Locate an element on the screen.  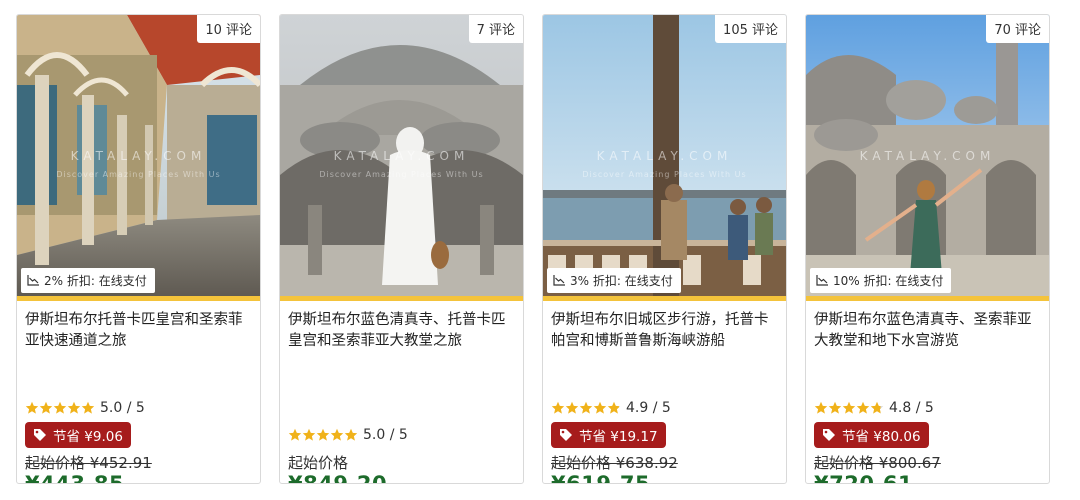
reviews-badge: 10 评论 is located at coordinates (228, 29).